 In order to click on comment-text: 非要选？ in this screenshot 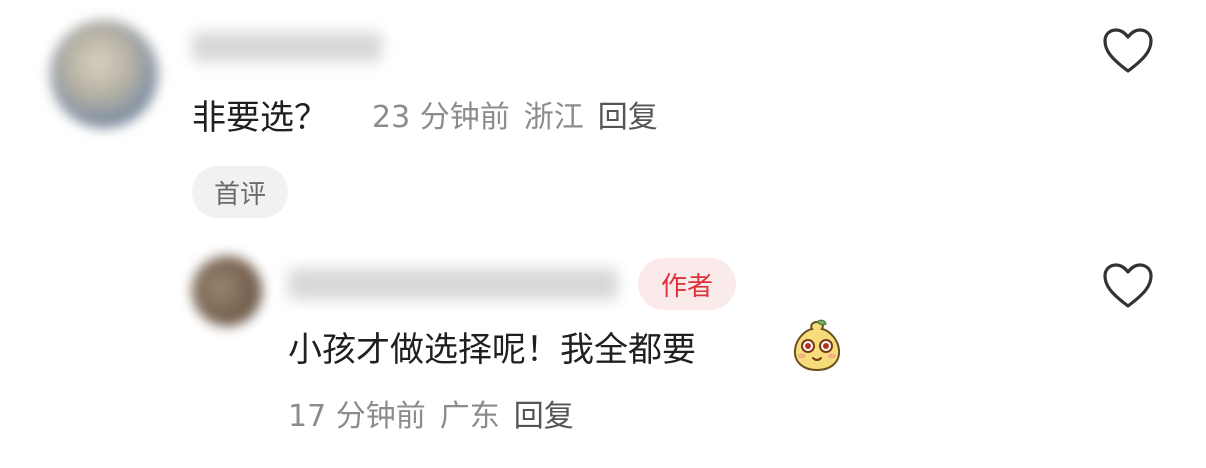, I will do `click(260, 118)`.